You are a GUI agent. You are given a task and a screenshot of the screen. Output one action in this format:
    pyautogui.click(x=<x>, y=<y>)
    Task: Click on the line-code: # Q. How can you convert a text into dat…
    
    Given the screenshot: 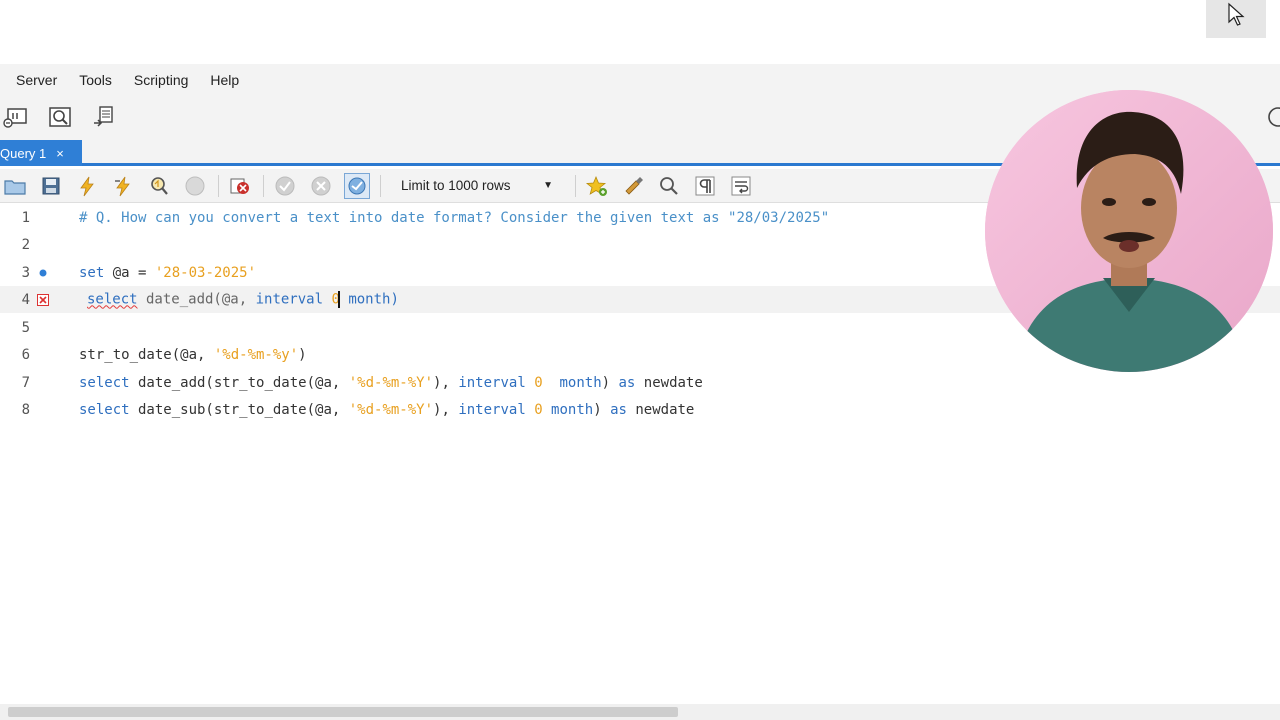 What is the action you would take?
    pyautogui.click(x=454, y=218)
    